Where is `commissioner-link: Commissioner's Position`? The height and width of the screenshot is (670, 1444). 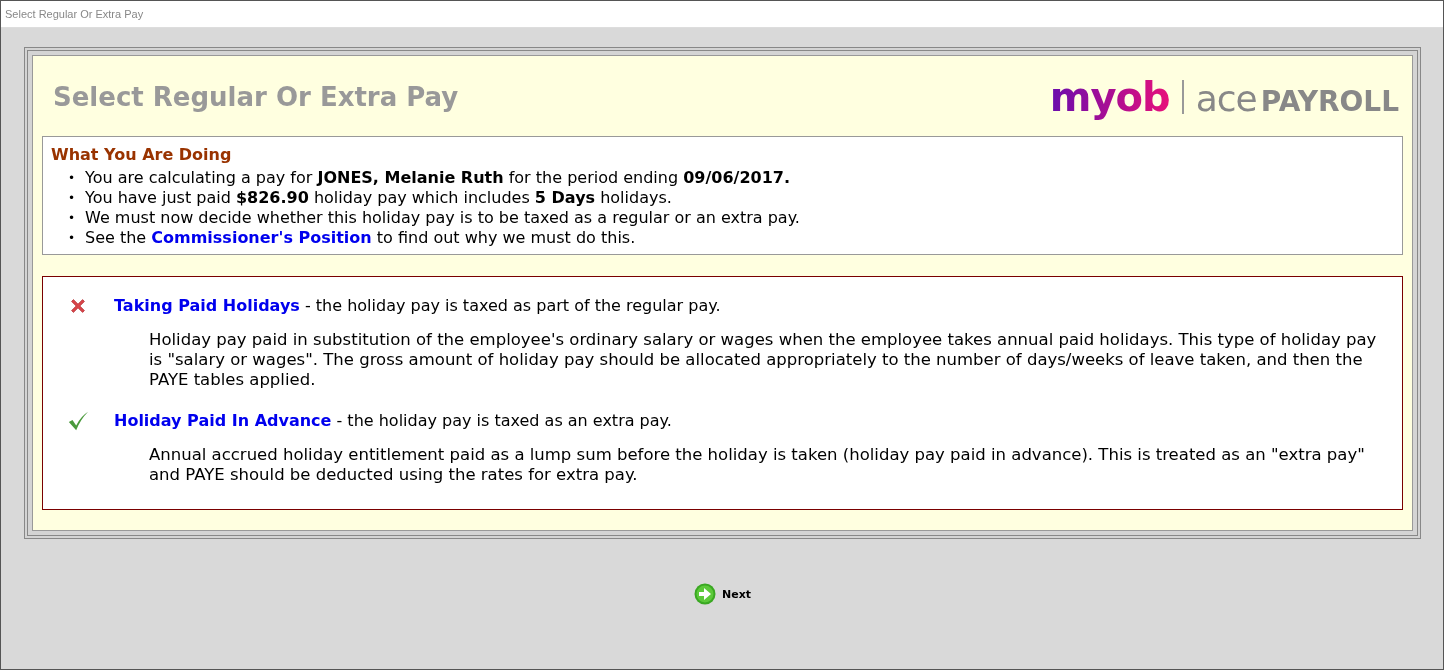 commissioner-link: Commissioner's Position is located at coordinates (261, 237).